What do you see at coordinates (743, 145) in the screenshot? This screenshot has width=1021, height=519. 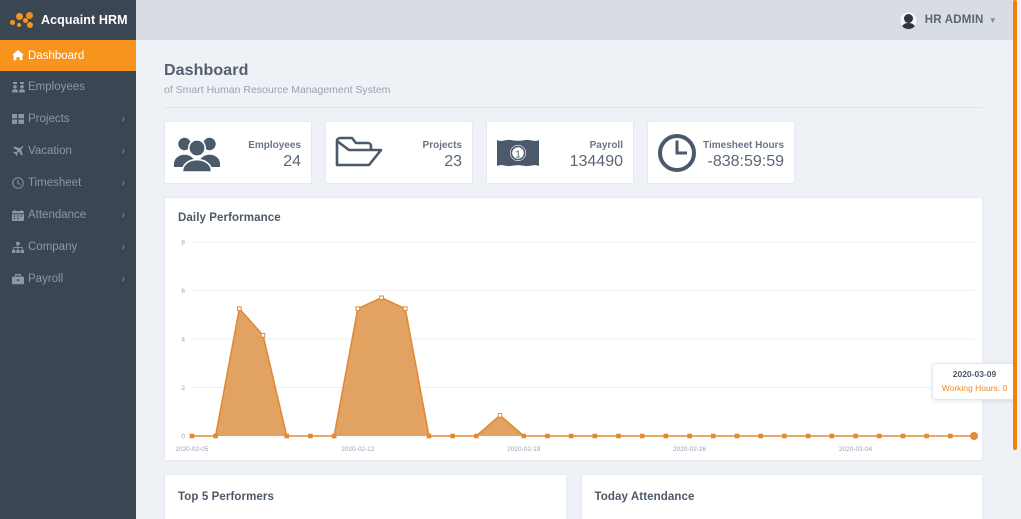 I see `stat-label: Timesheet Hours` at bounding box center [743, 145].